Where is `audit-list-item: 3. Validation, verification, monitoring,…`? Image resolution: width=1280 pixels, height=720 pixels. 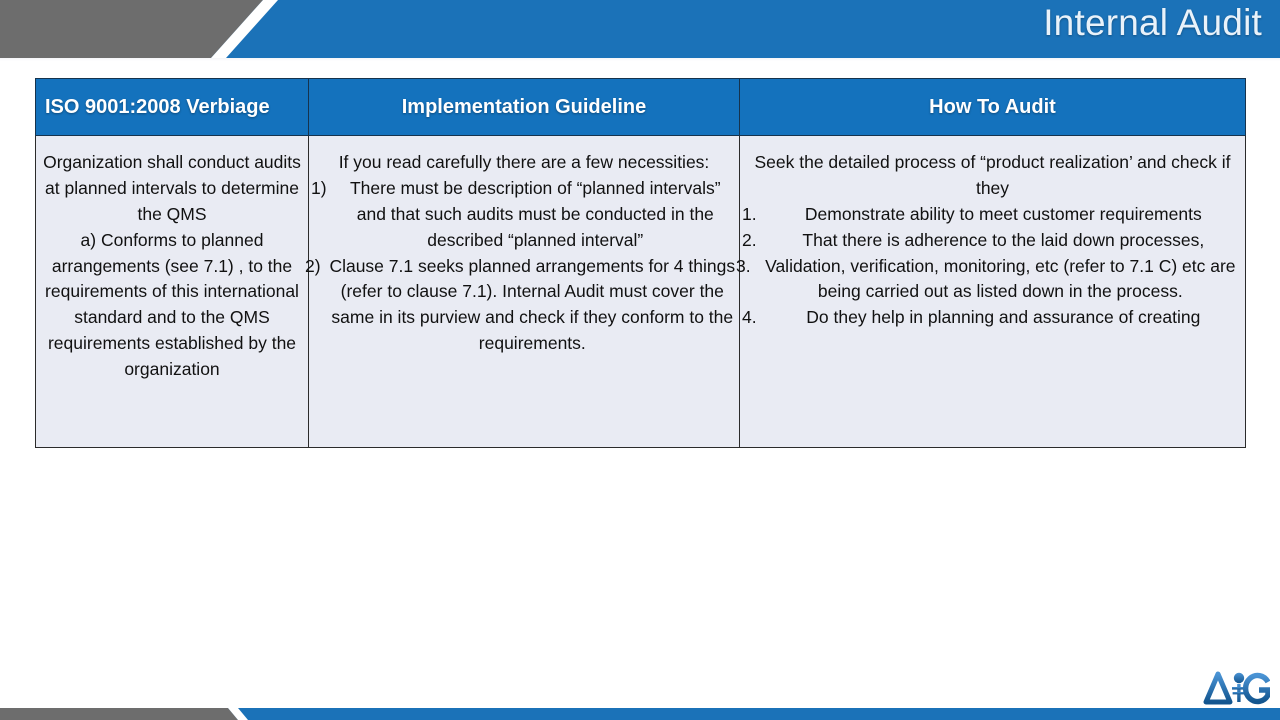 audit-list-item: 3. Validation, verification, monitoring,… is located at coordinates (989, 280).